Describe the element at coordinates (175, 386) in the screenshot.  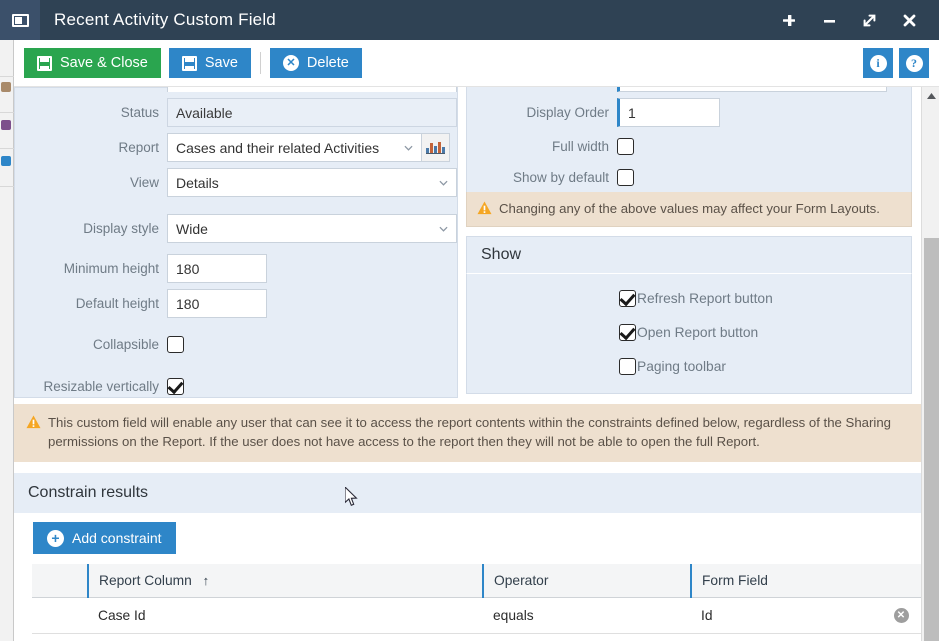
I see `resizable-vertically-checkbox` at that location.